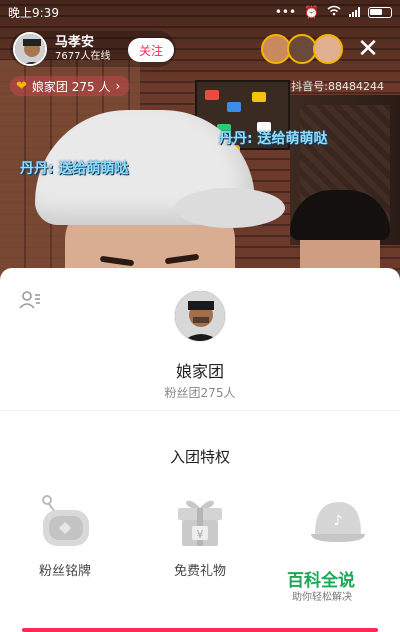 This screenshot has height=632, width=400. What do you see at coordinates (200, 522) in the screenshot?
I see `gift-icon: ¥` at bounding box center [200, 522].